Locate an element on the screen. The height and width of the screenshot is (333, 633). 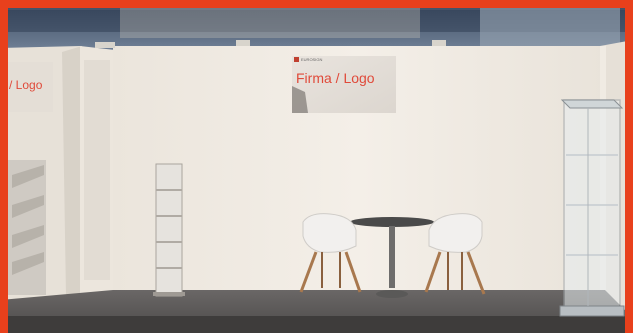
left-brochure-rack is located at coordinates (27, 227).